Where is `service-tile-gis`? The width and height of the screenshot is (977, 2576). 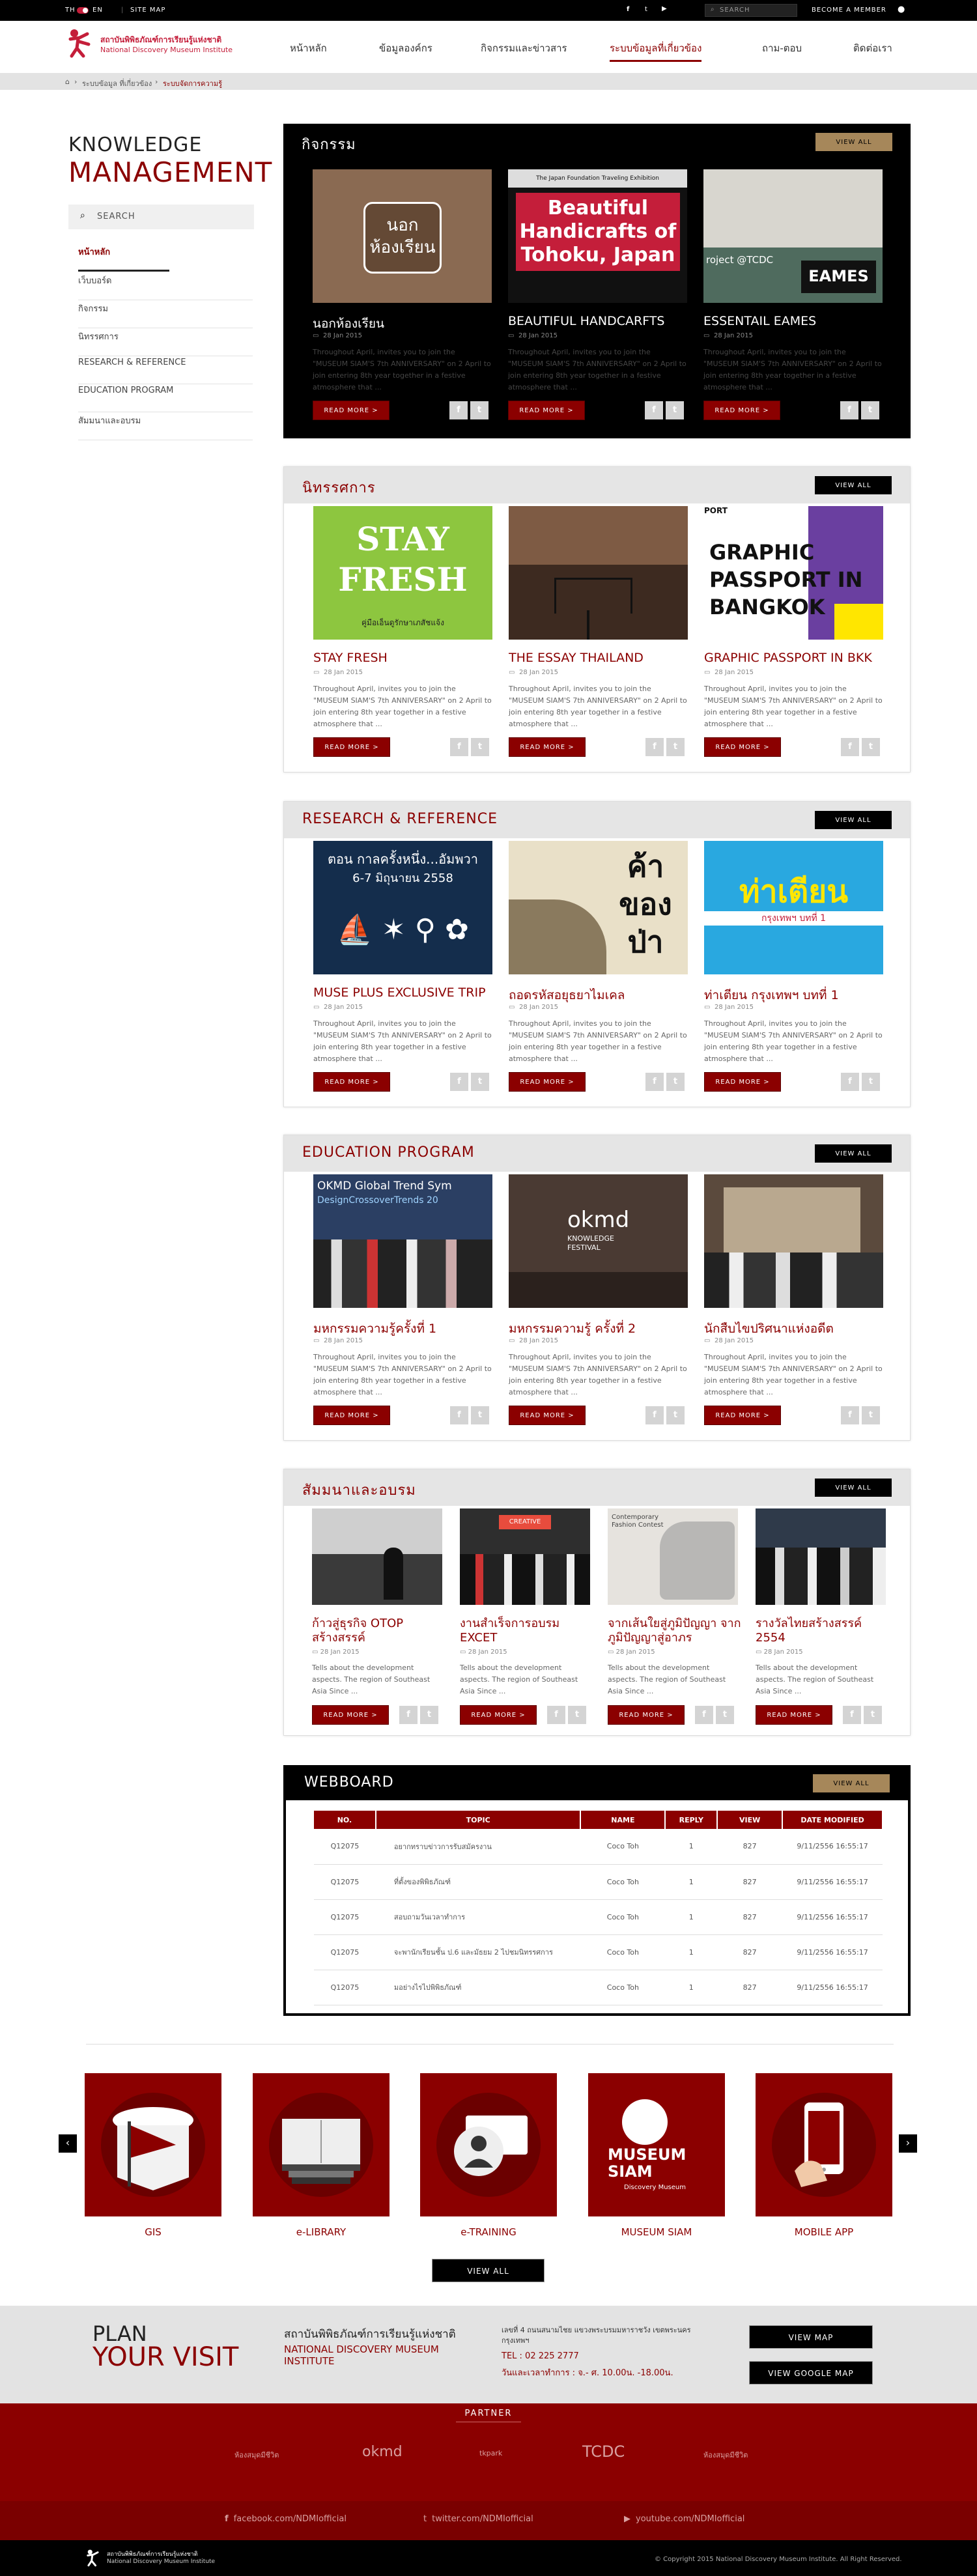
service-tile-gis is located at coordinates (153, 2144).